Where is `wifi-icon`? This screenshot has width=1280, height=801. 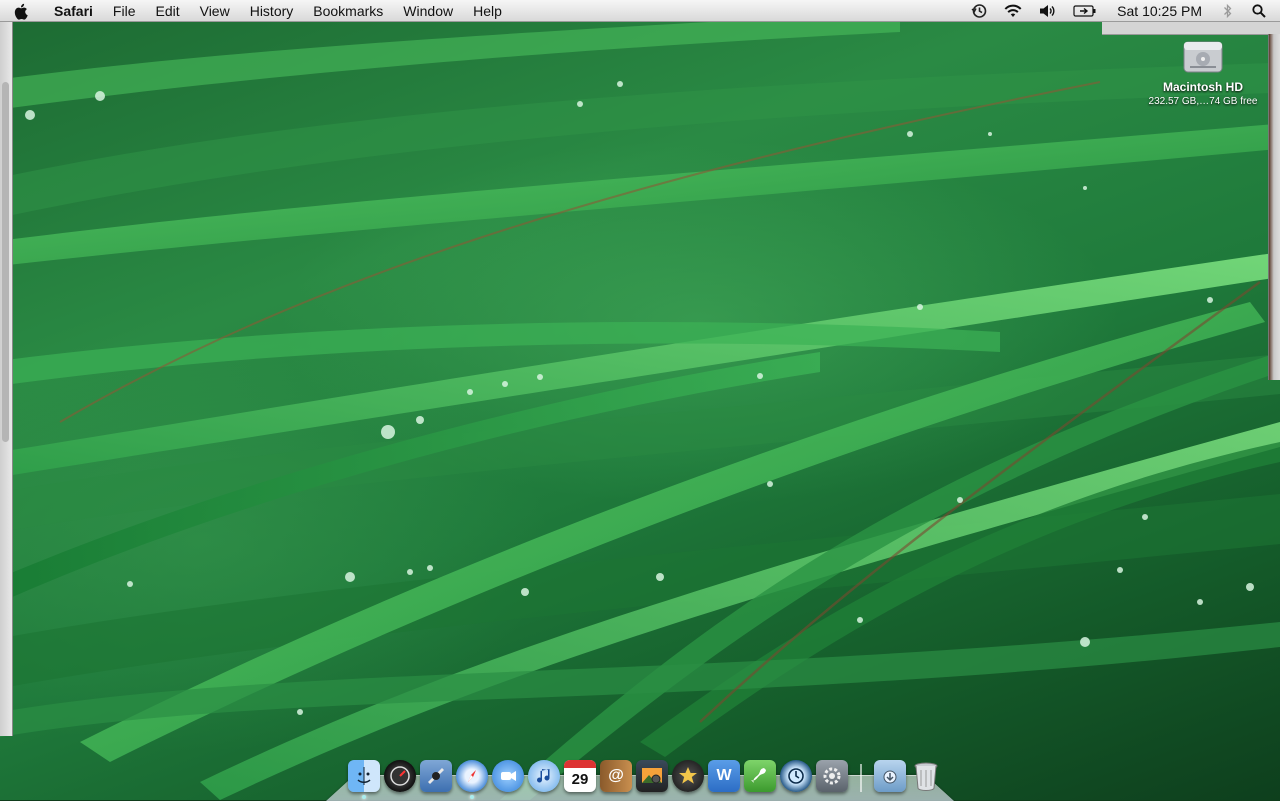 wifi-icon is located at coordinates (1013, 11).